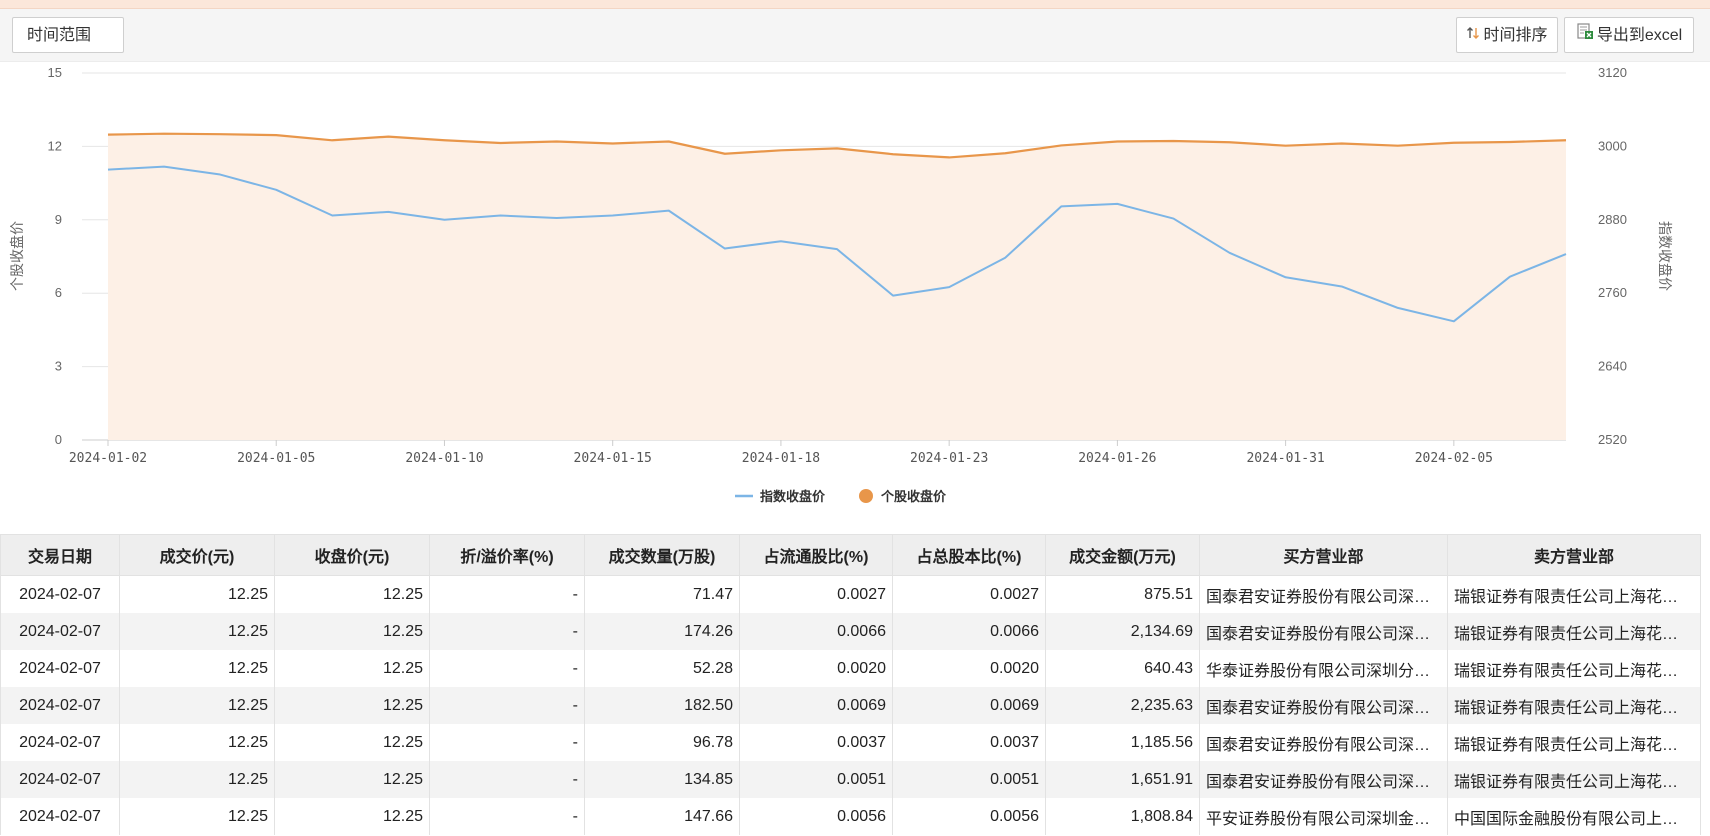 This screenshot has width=1710, height=836. Describe the element at coordinates (662, 555) in the screenshot. I see `column-header-4: 成交数量(万股)` at that location.